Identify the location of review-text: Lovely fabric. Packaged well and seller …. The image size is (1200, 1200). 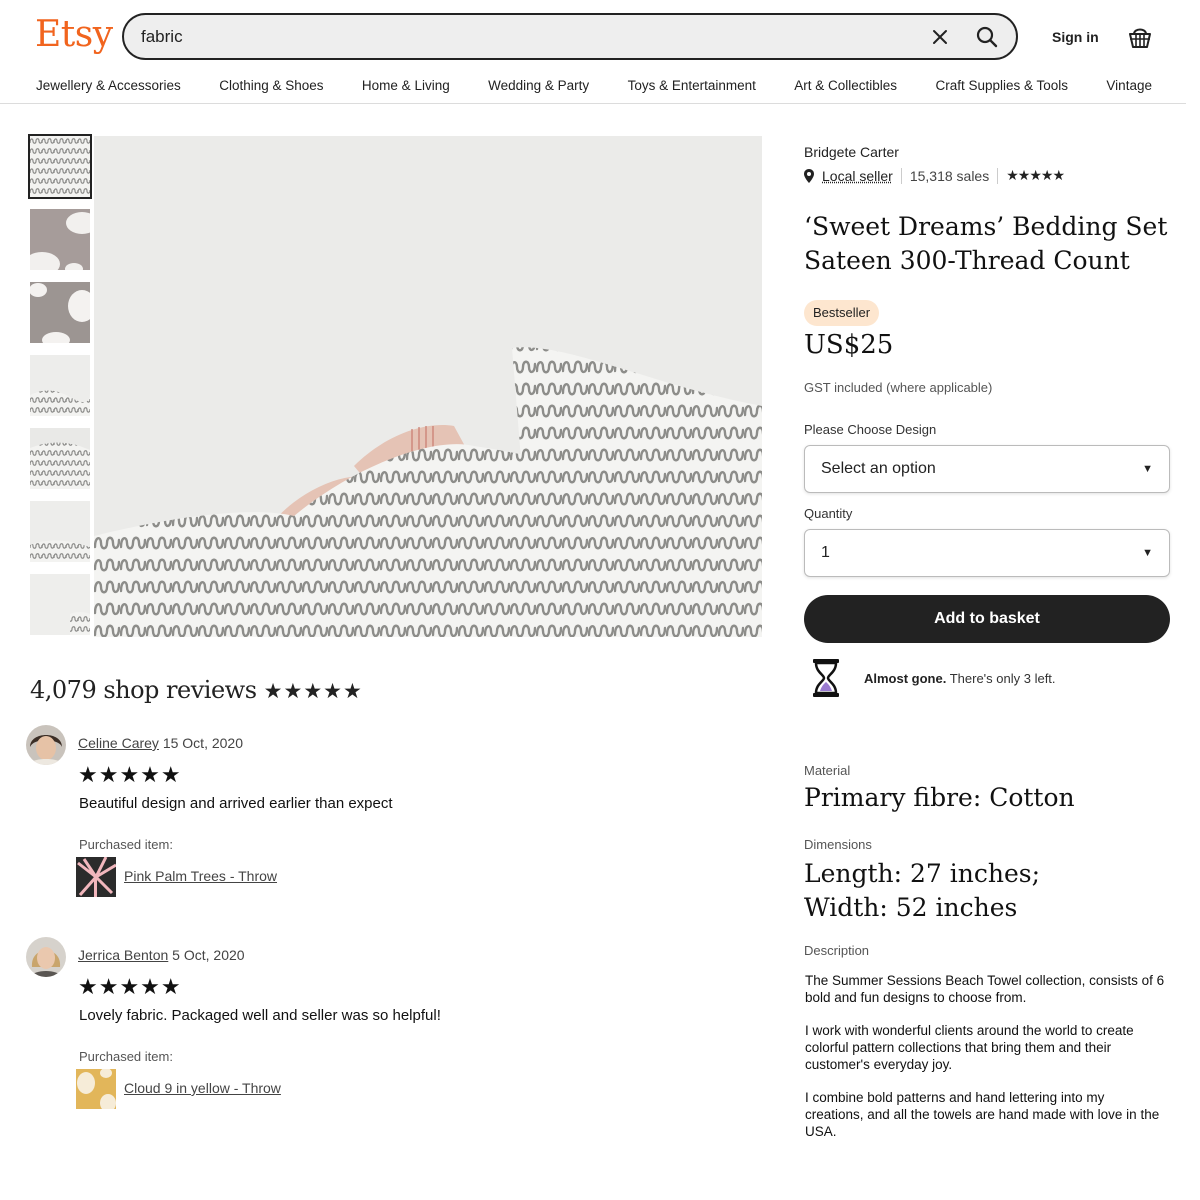
(260, 1015).